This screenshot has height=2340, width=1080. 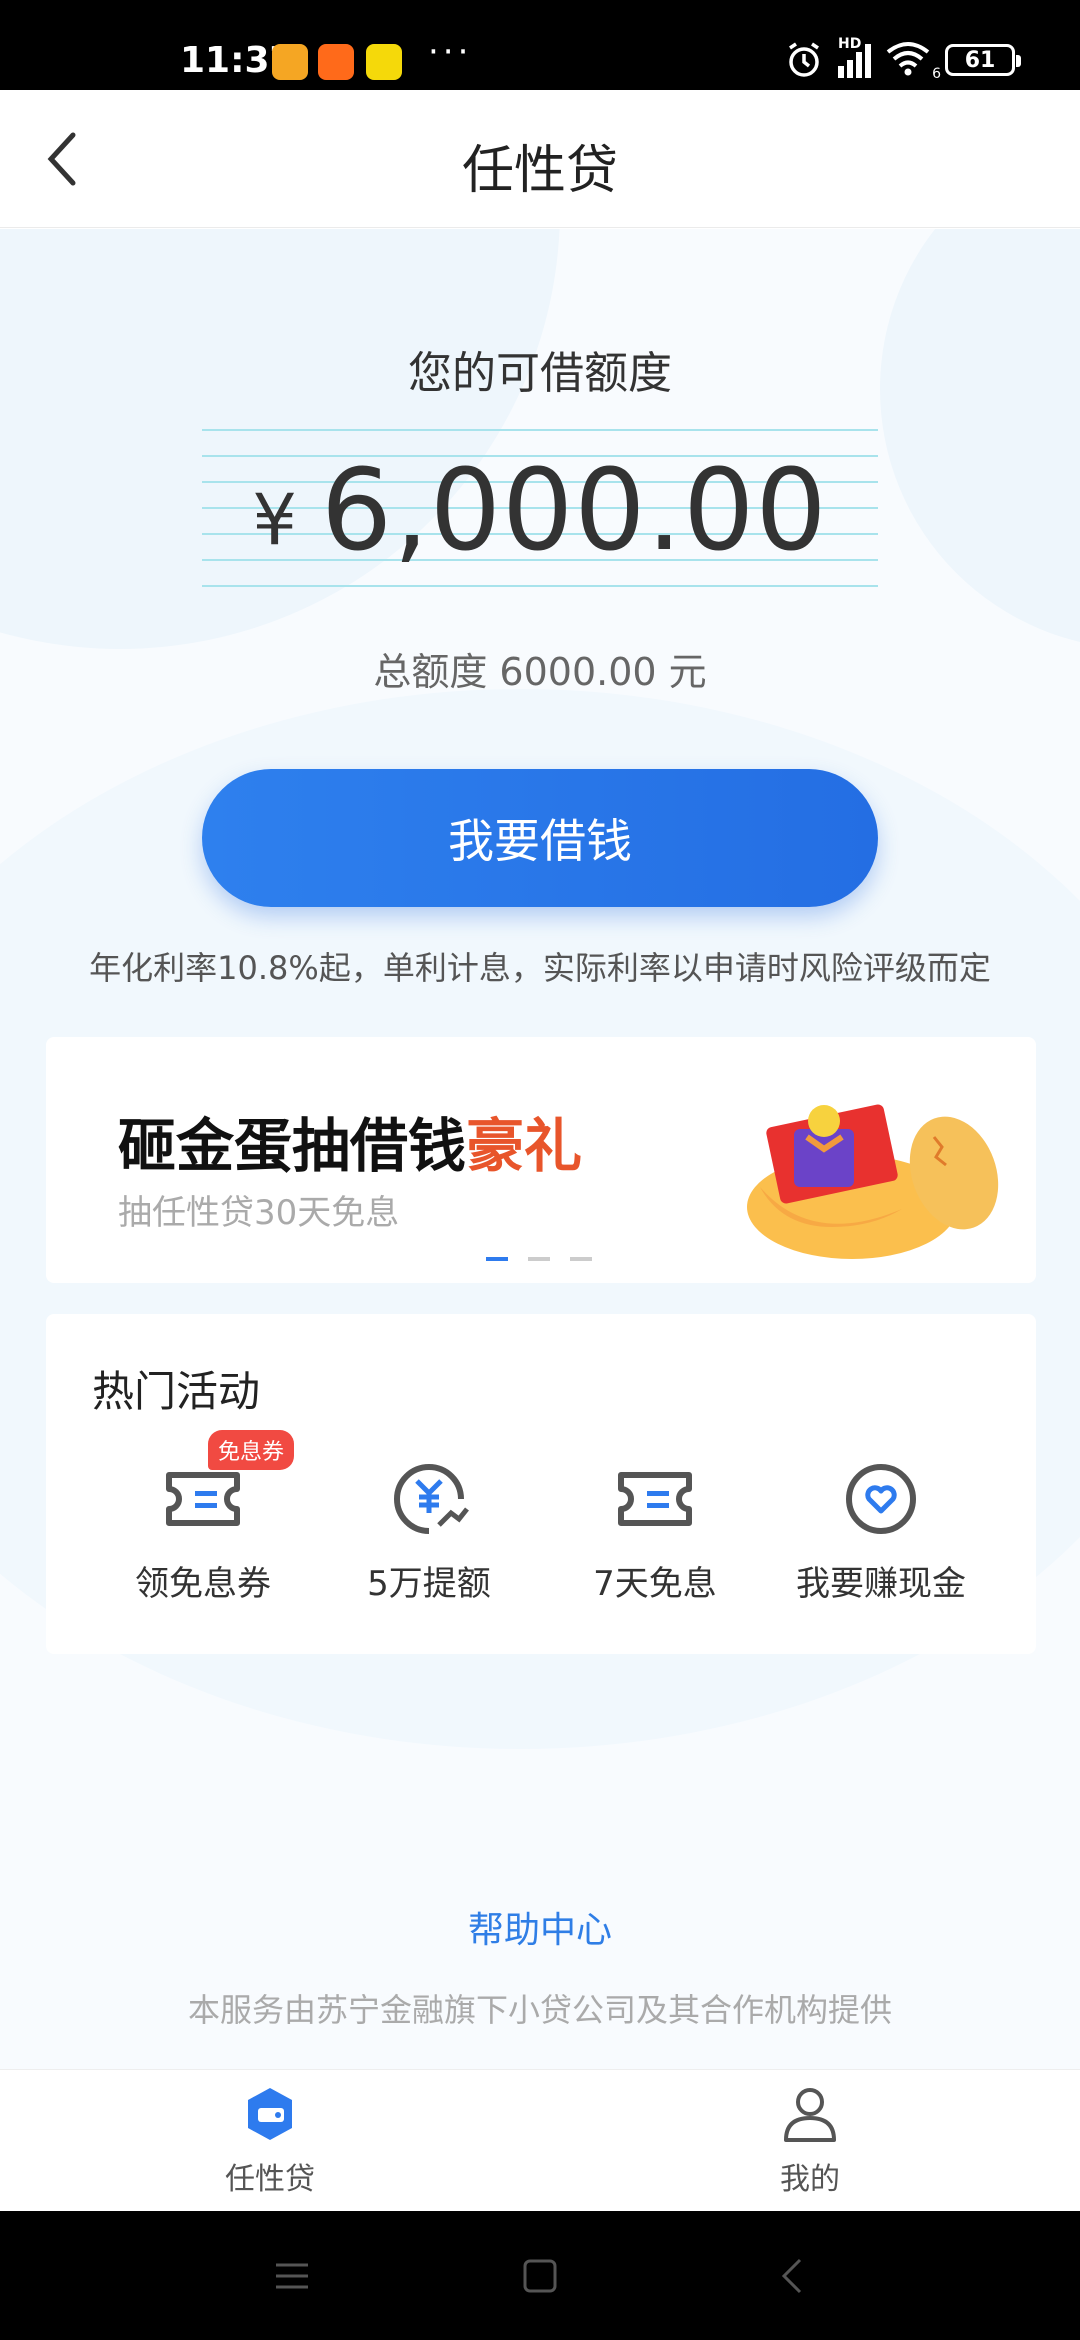 What do you see at coordinates (539, 2010) in the screenshot?
I see `service-note: 本服务由苏宁金融旗下小贷公司及其合作机构提供` at bounding box center [539, 2010].